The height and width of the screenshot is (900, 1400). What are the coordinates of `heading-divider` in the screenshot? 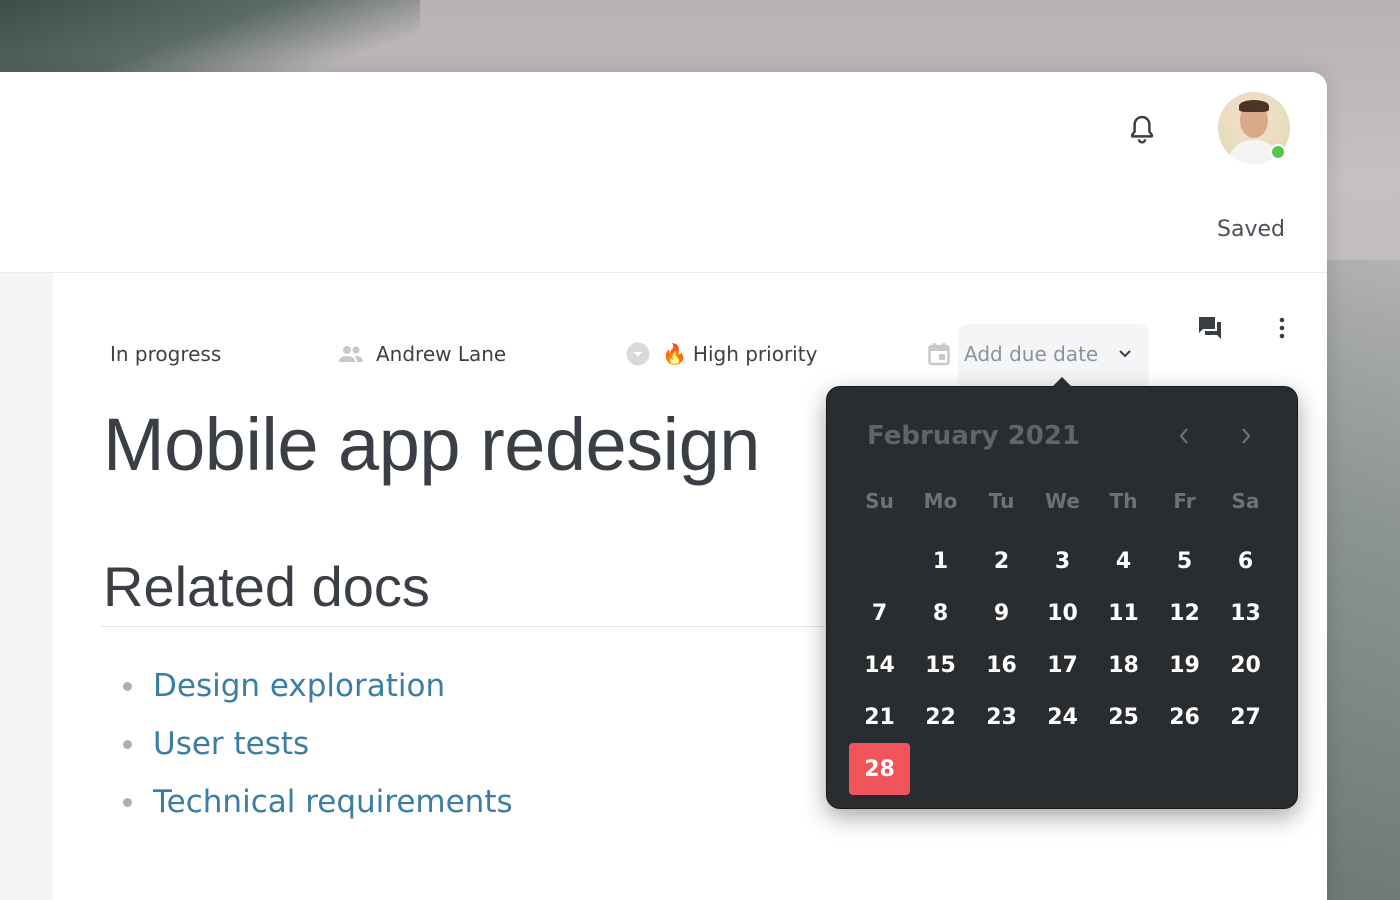 It's located at (471, 626).